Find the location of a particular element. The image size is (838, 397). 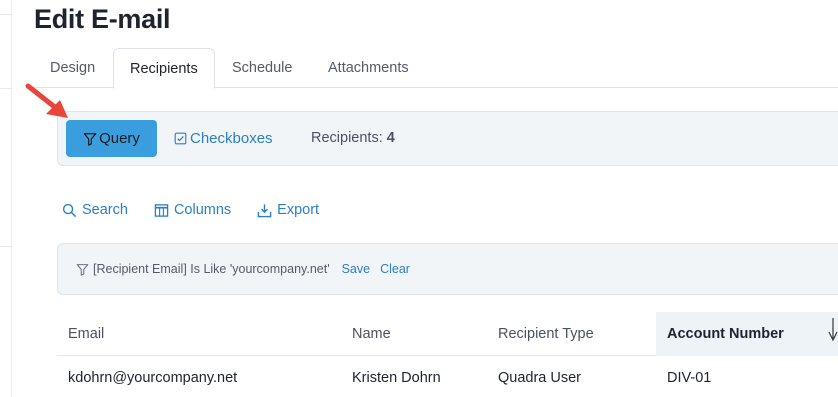

columns-icon is located at coordinates (161, 210).